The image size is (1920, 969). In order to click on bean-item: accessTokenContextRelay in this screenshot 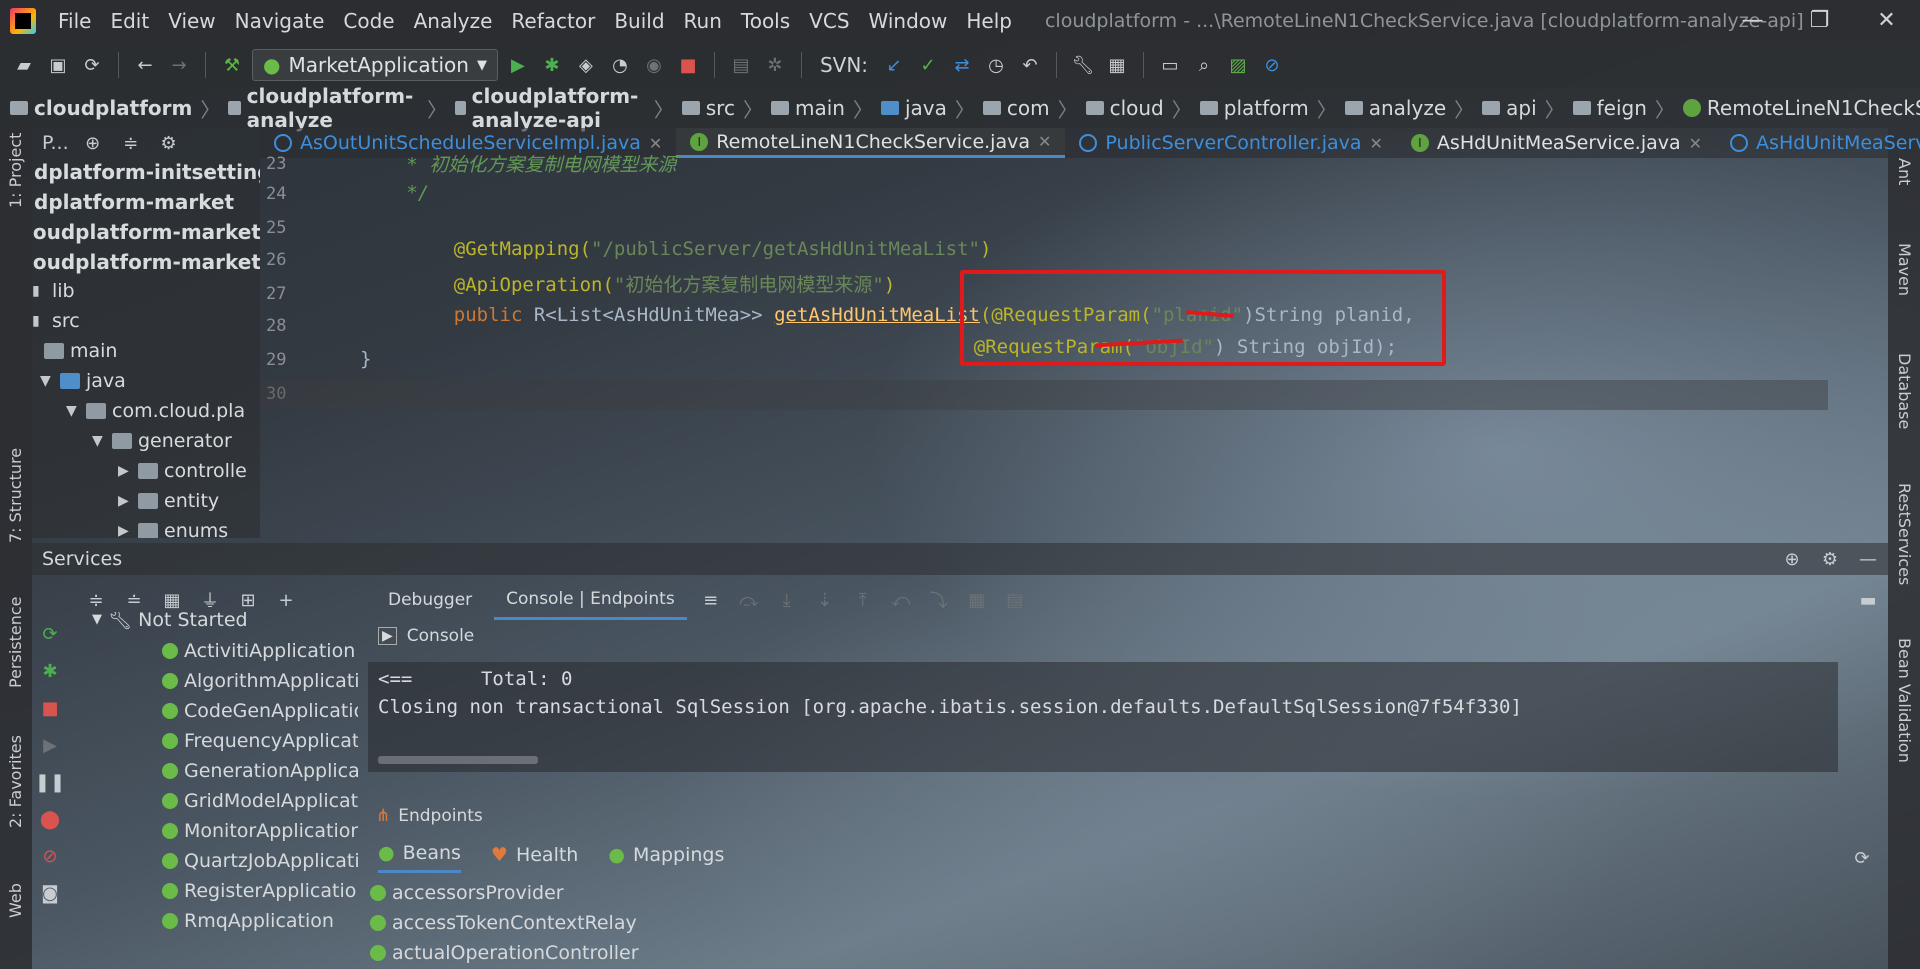, I will do `click(503, 923)`.